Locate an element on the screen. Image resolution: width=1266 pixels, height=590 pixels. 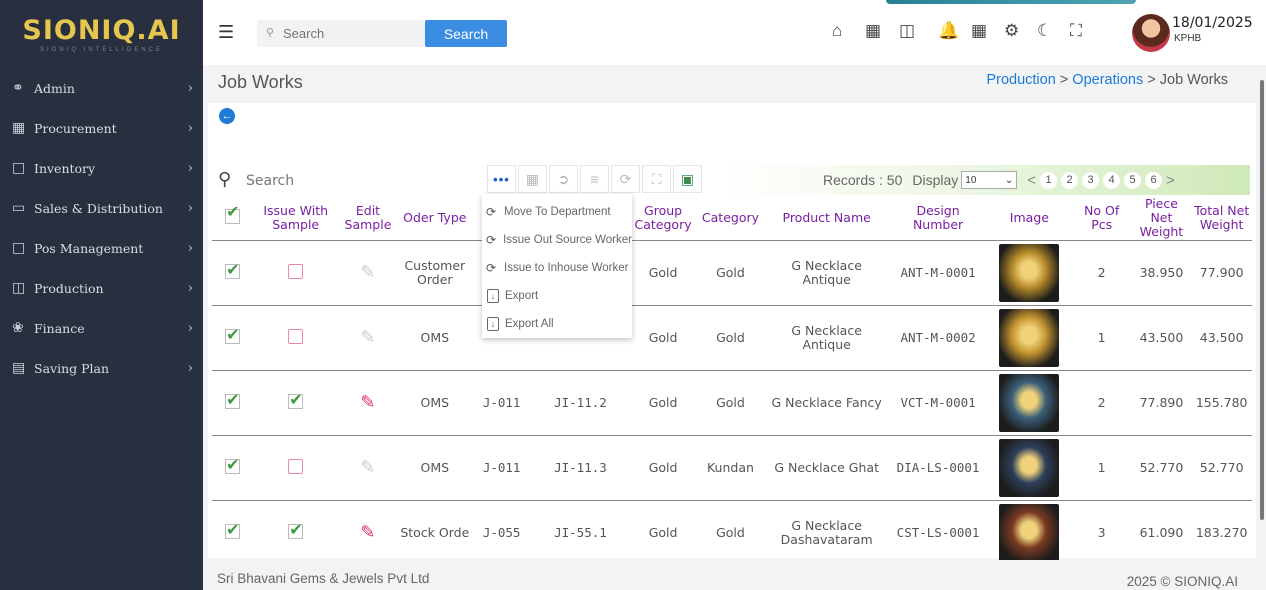
grid-search-input is located at coordinates (361, 181).